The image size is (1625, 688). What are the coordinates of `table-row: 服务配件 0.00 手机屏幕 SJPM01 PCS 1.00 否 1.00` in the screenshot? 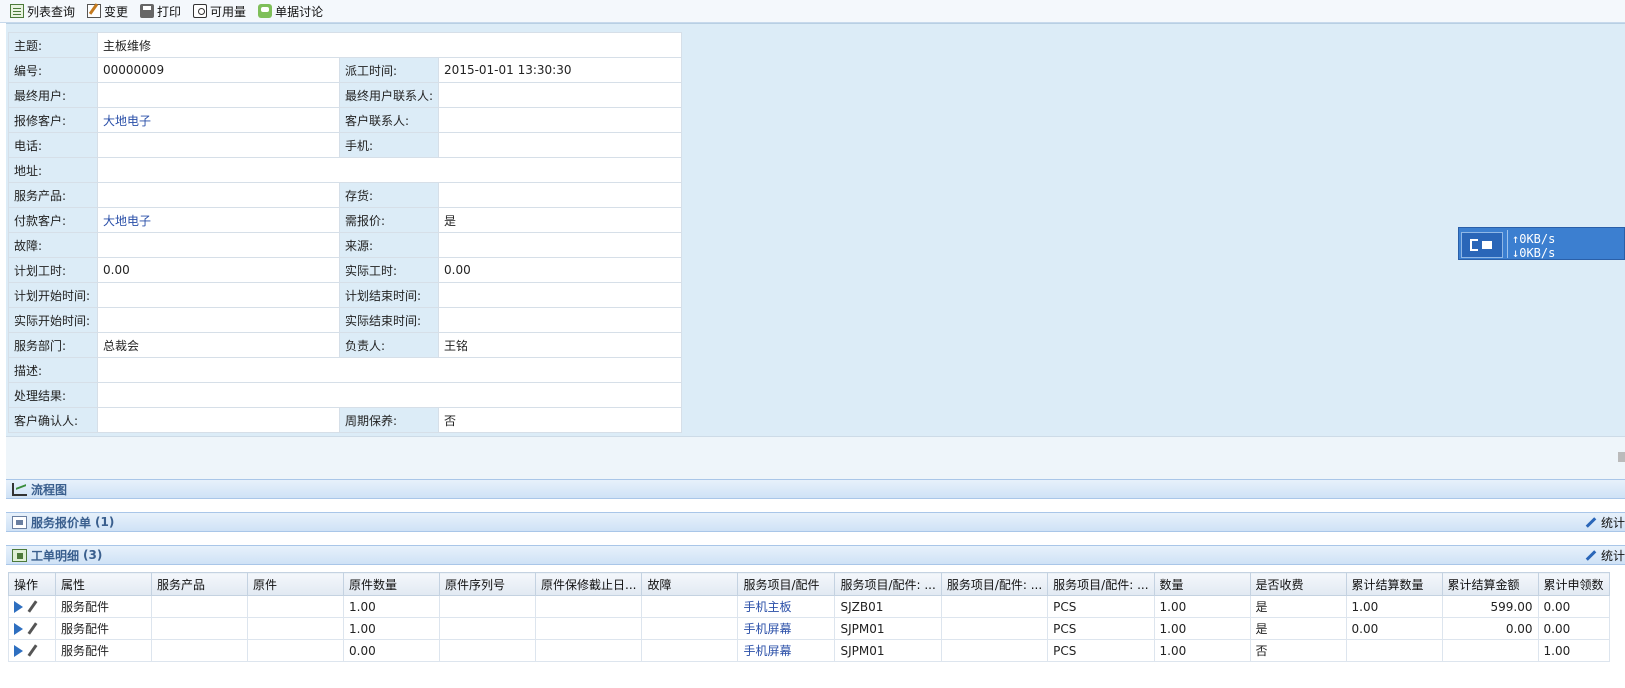 It's located at (809, 650).